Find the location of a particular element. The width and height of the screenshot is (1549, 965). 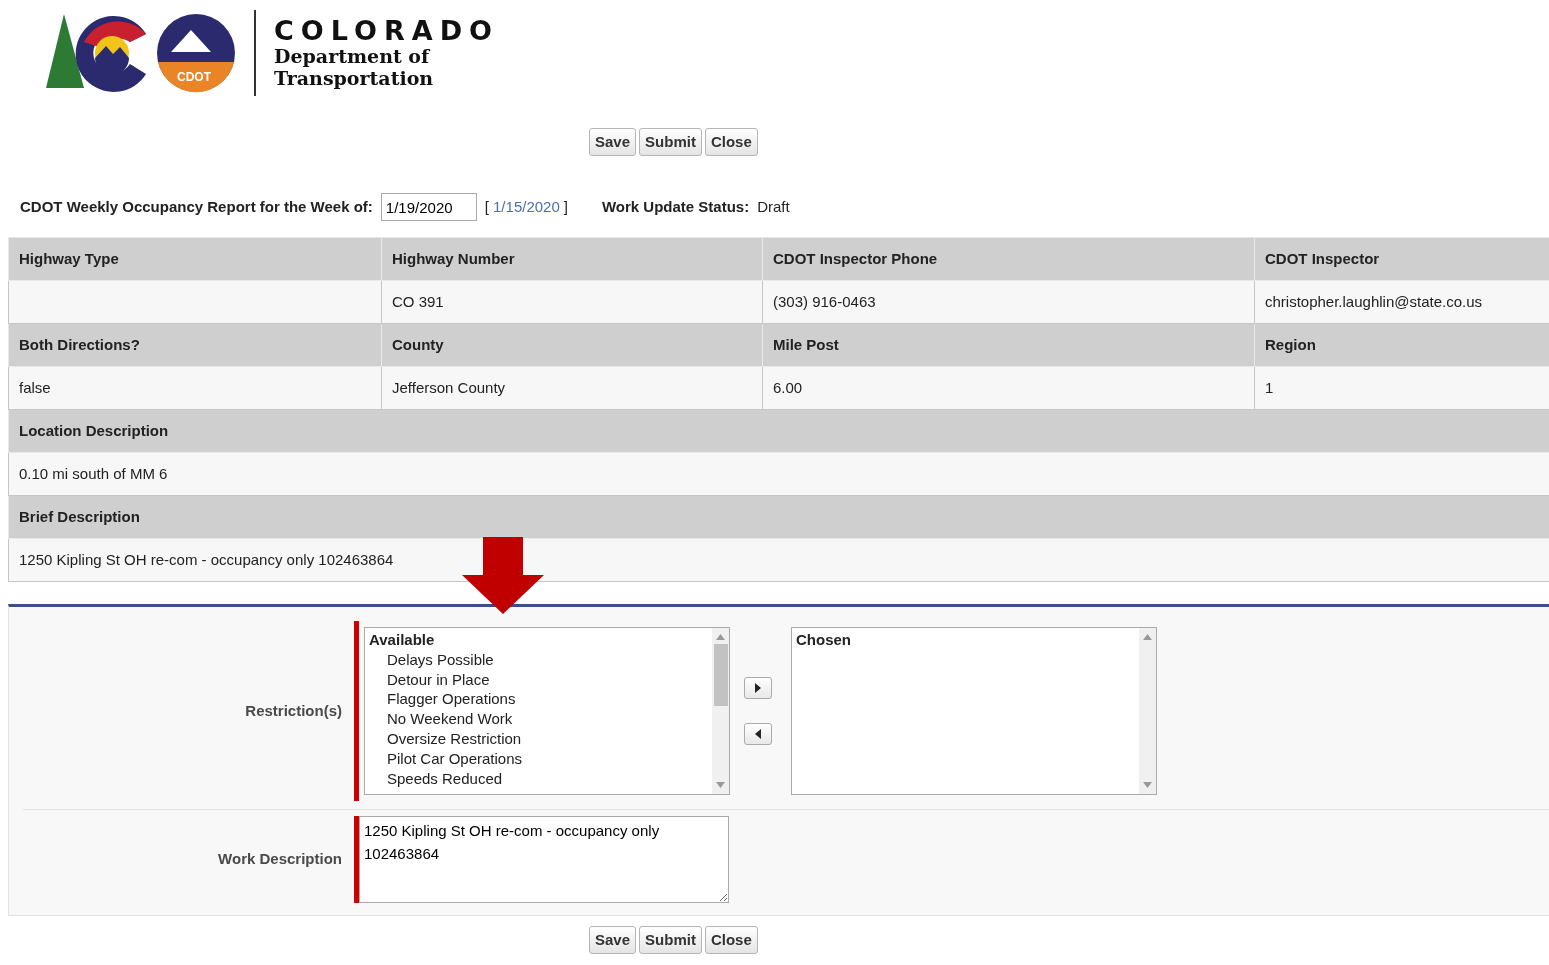

column-header: CDOT Inspector Phone is located at coordinates (1008, 259).